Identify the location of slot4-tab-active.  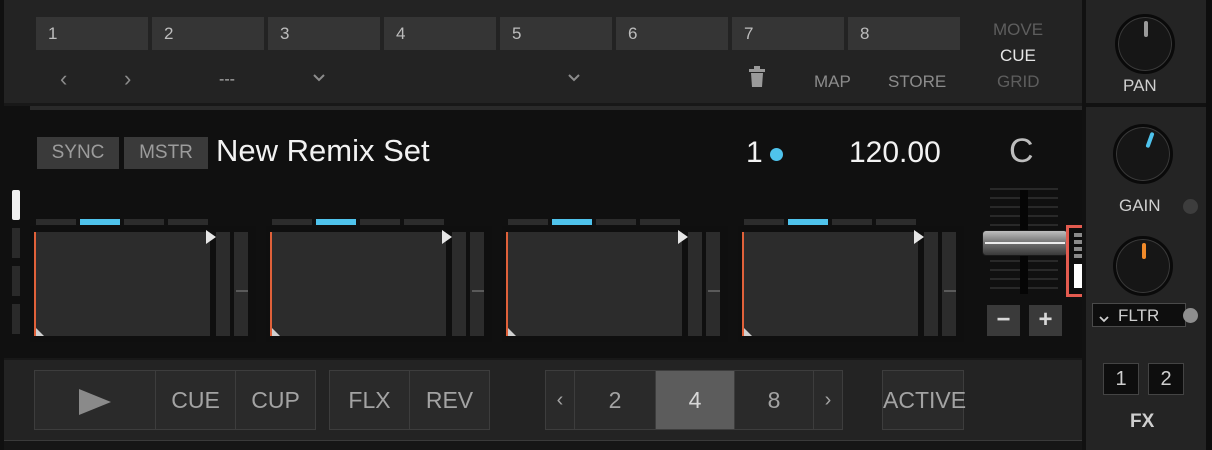
(808, 222).